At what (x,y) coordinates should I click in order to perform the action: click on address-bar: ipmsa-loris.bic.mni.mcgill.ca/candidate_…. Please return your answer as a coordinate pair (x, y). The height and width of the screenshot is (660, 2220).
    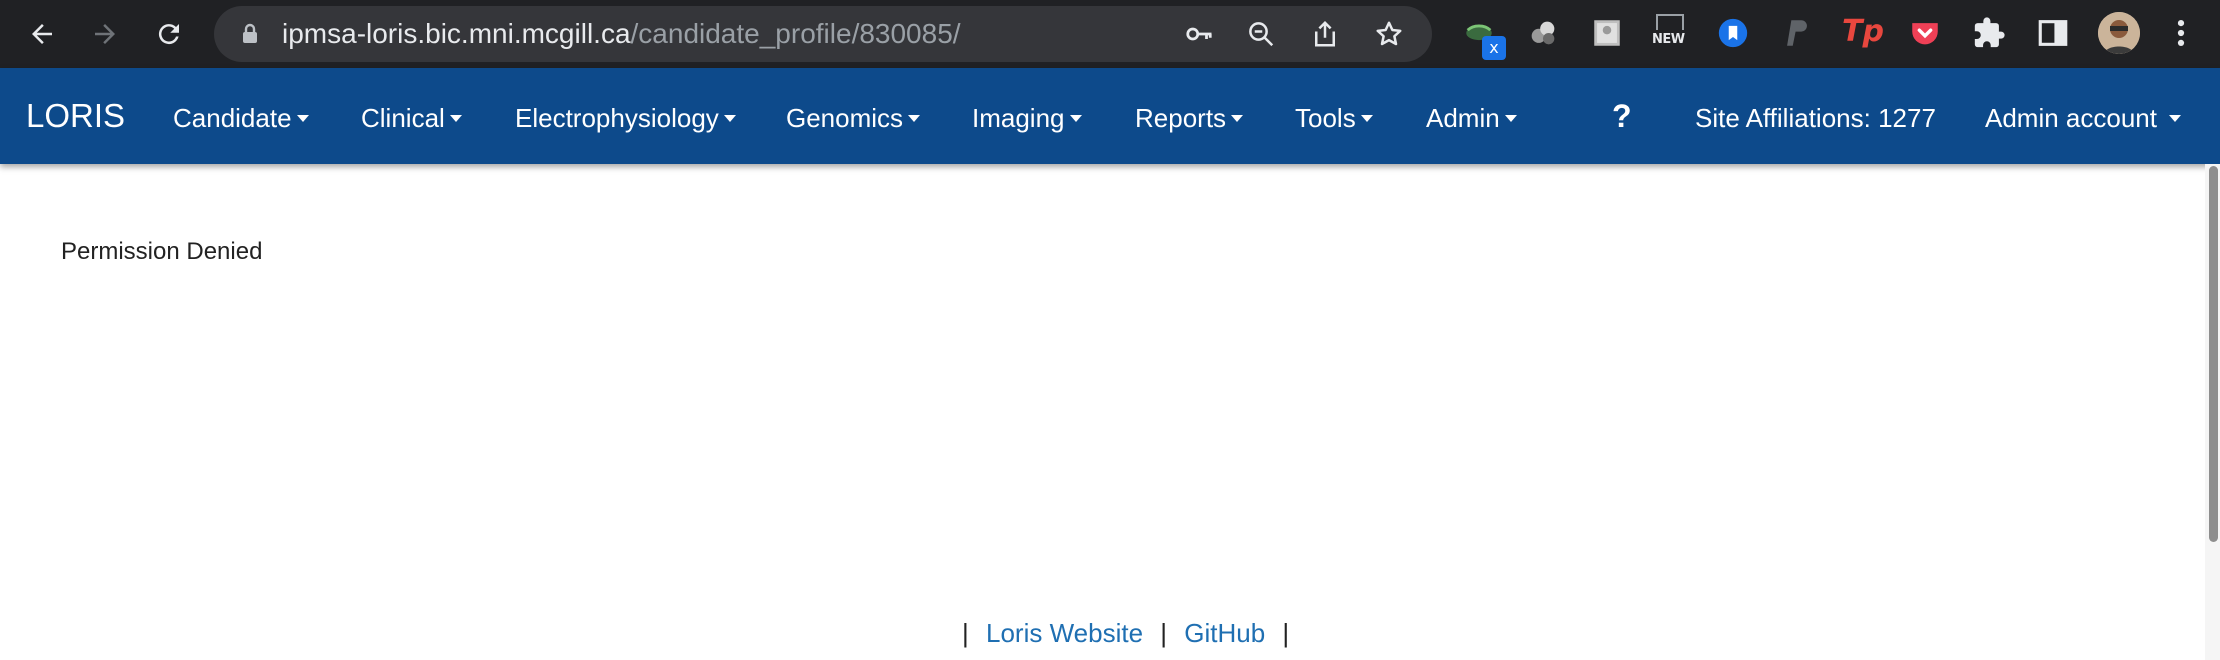
    Looking at the image, I should click on (823, 34).